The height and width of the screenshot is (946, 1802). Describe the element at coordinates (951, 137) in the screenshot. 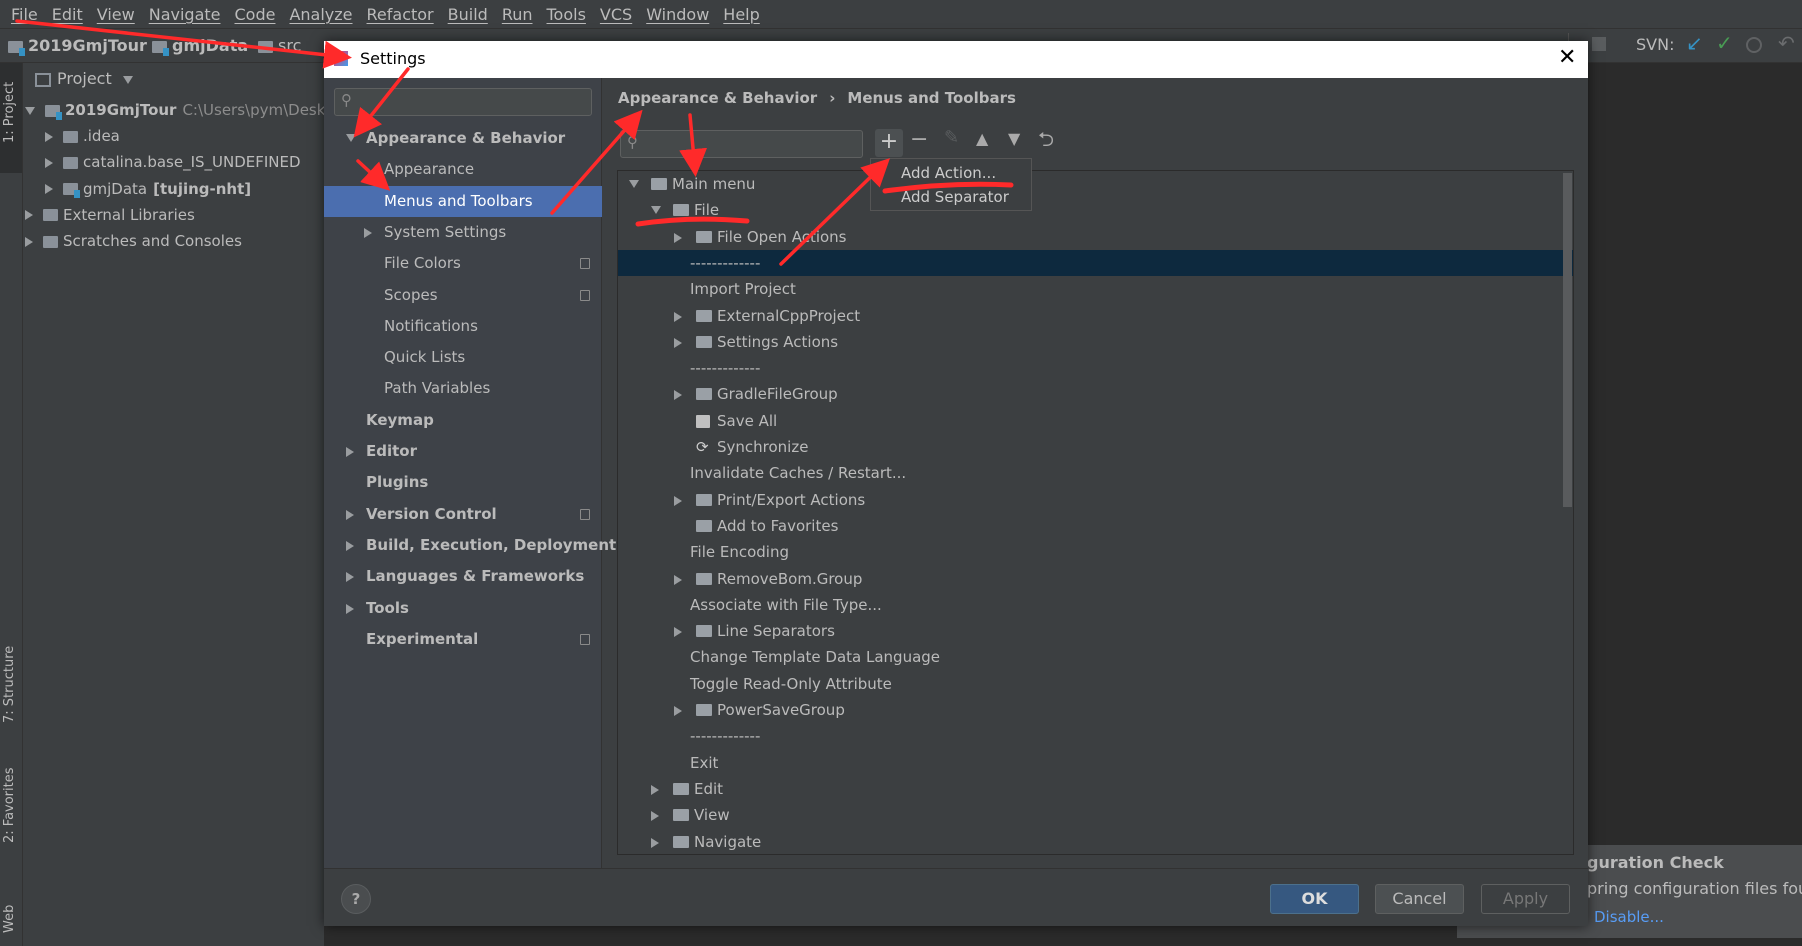

I see `edit-icon-button: ✎` at that location.